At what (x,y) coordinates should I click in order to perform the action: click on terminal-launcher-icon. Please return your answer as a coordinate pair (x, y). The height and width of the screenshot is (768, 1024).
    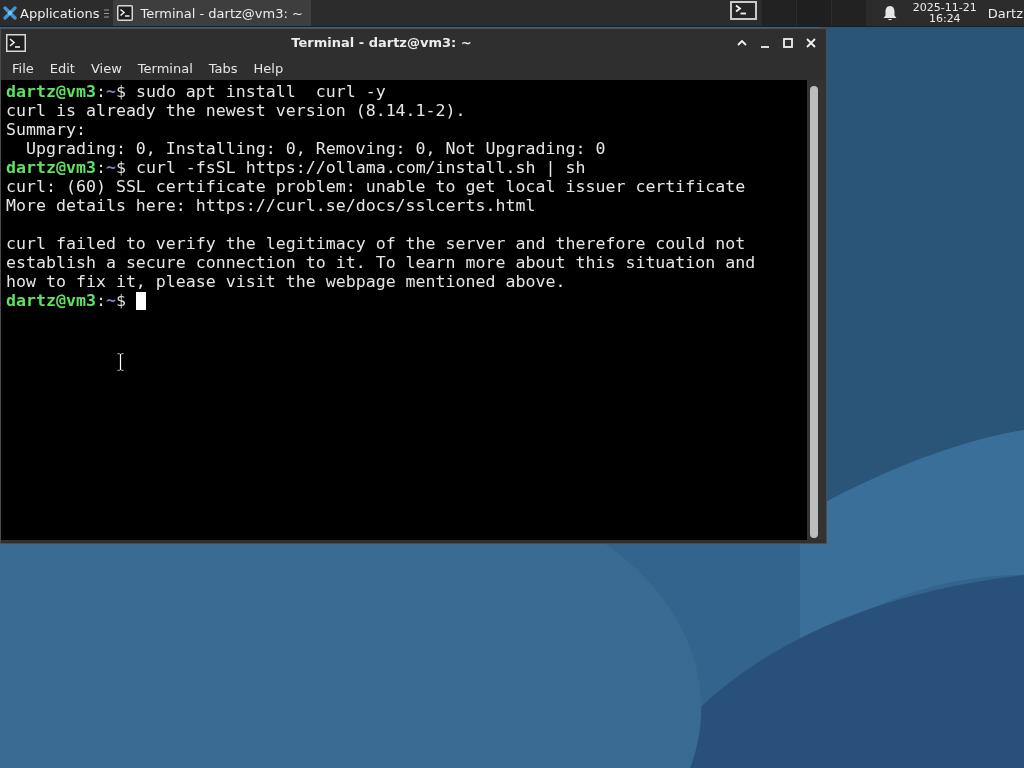
    Looking at the image, I should click on (743, 10).